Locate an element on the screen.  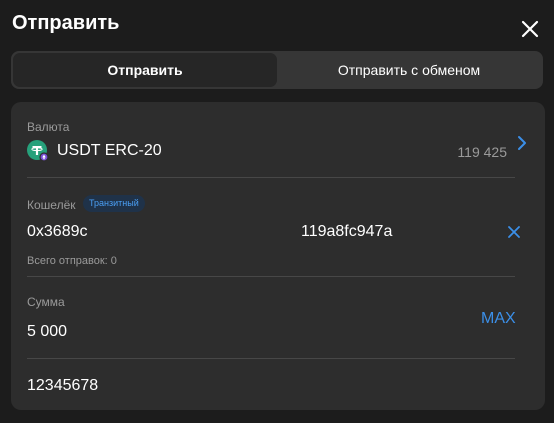
total-sends: Всего отправок: 0 is located at coordinates (72, 261).